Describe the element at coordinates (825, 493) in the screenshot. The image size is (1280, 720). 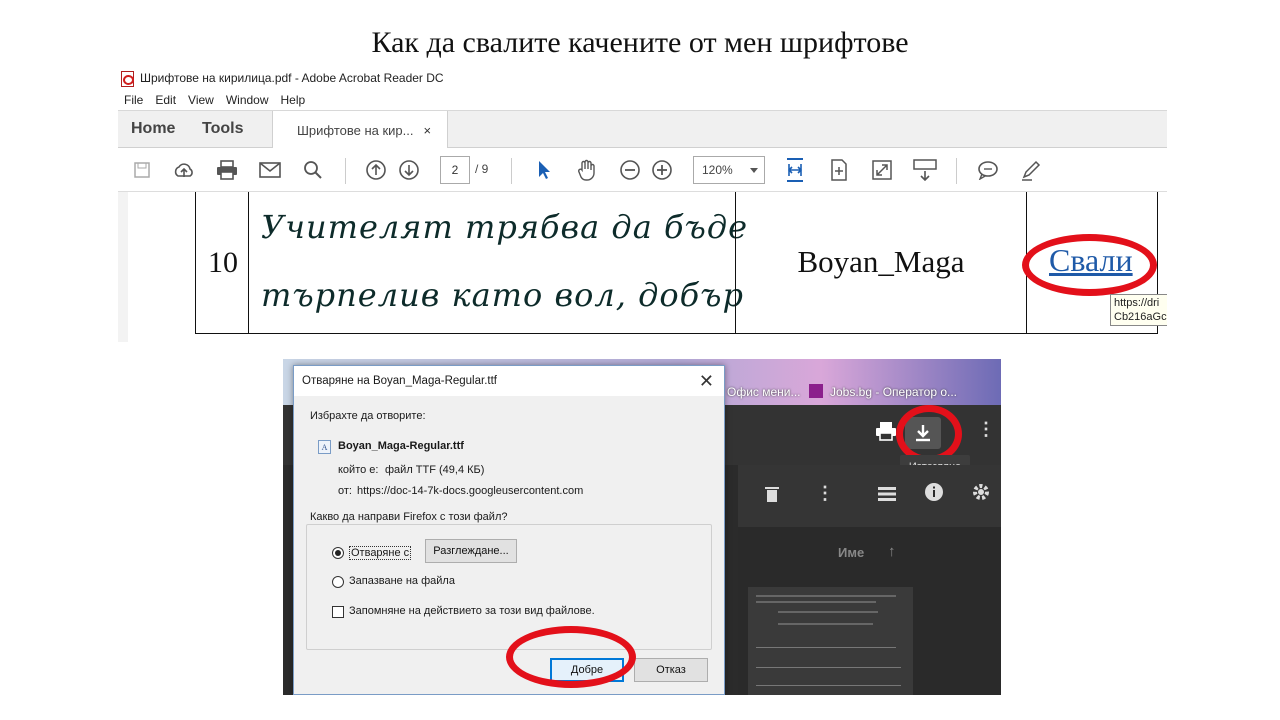
I see `more-actions-icon: ⋮` at that location.